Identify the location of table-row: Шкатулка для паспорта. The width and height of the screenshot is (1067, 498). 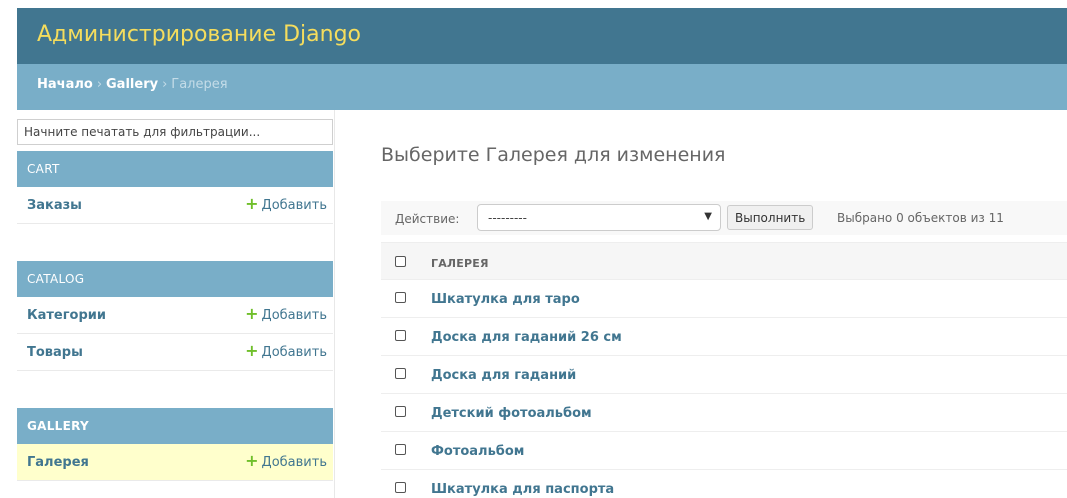
(724, 484).